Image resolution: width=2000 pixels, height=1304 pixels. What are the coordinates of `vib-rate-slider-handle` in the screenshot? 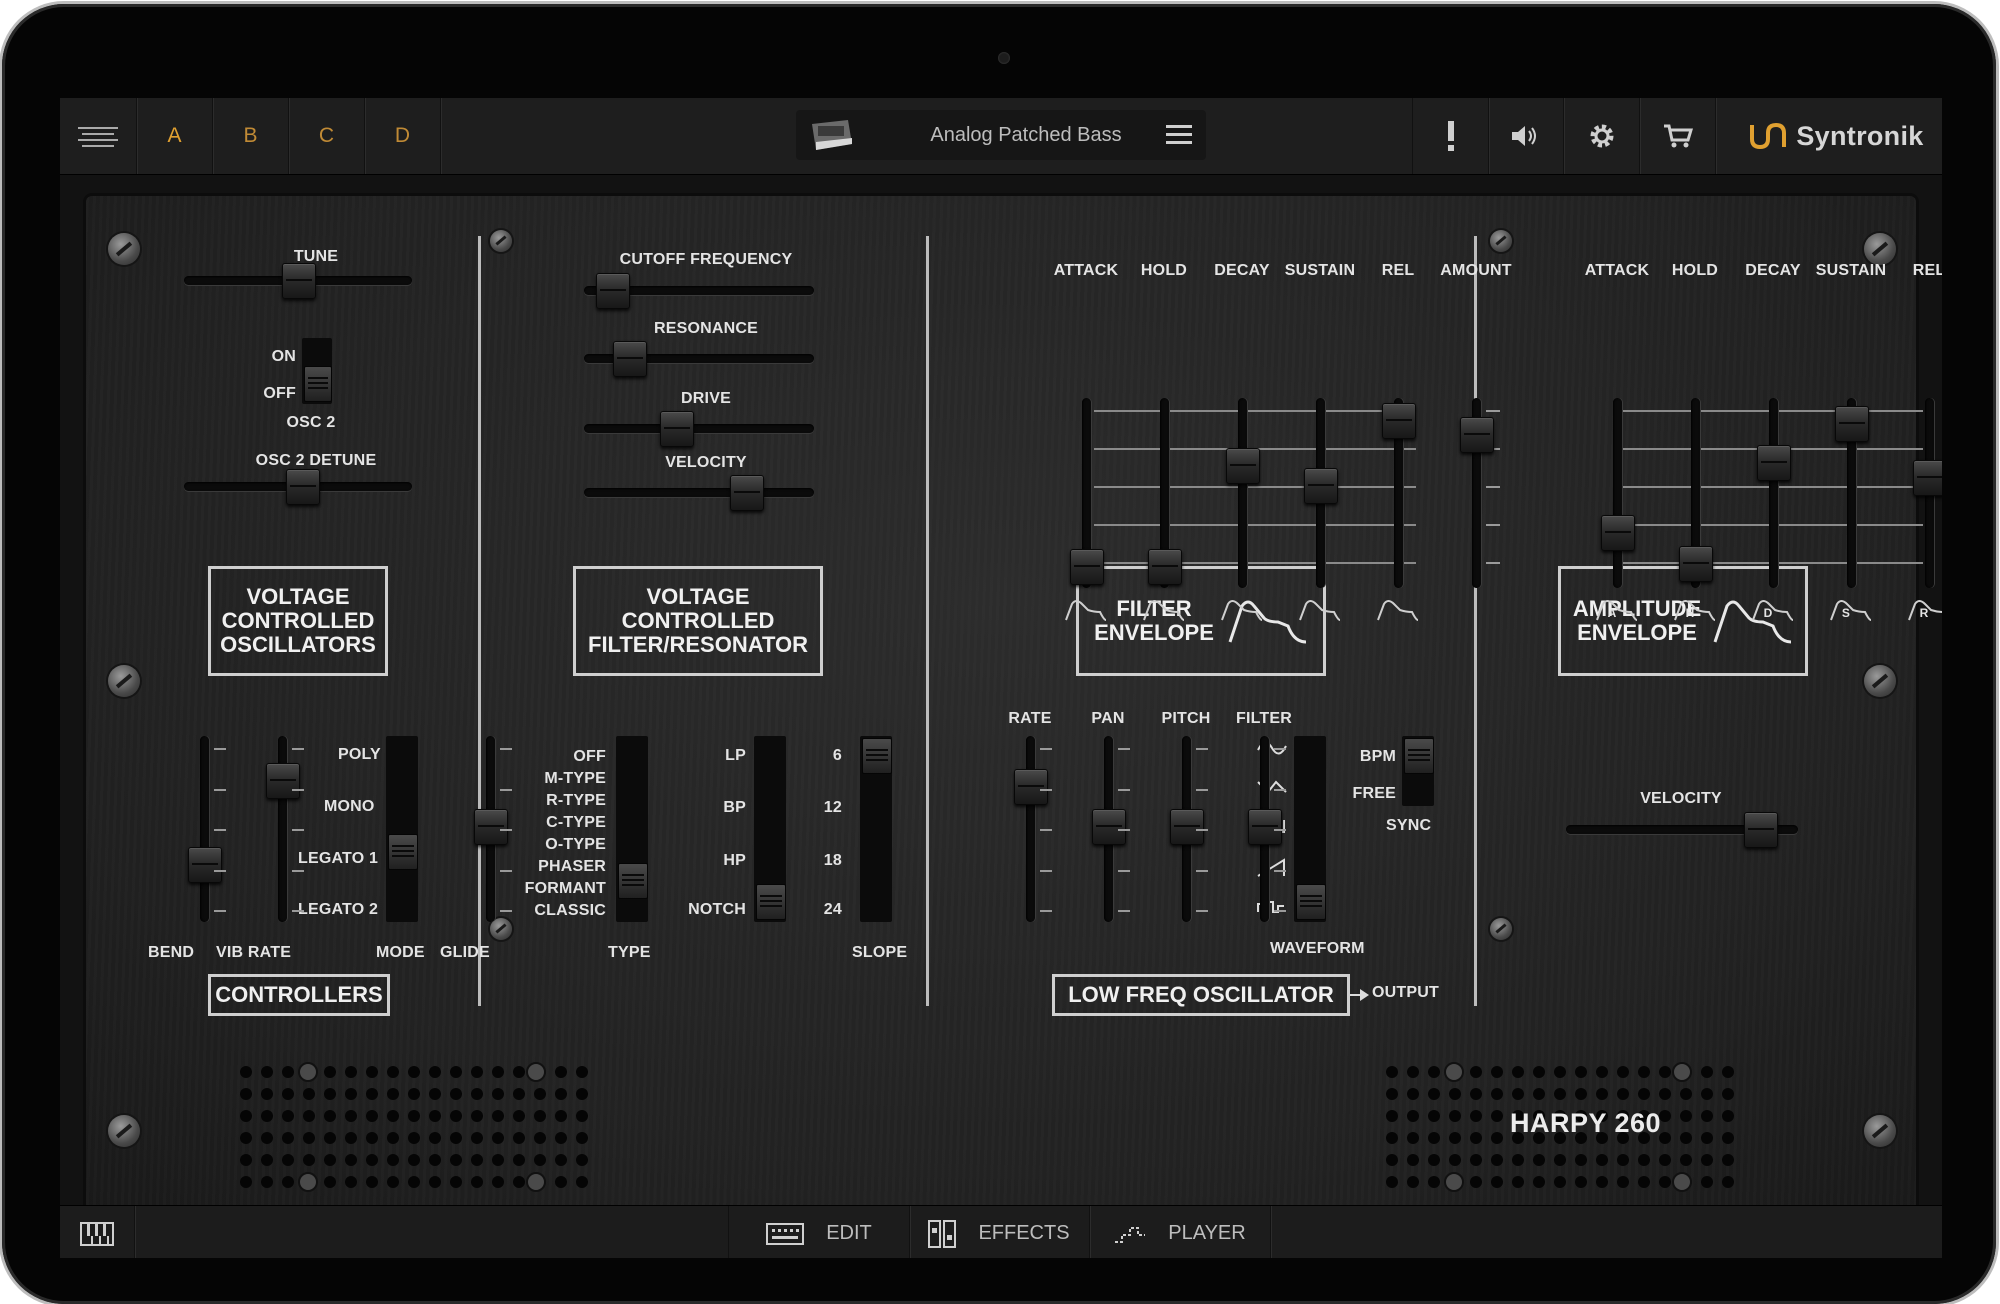 It's located at (283, 781).